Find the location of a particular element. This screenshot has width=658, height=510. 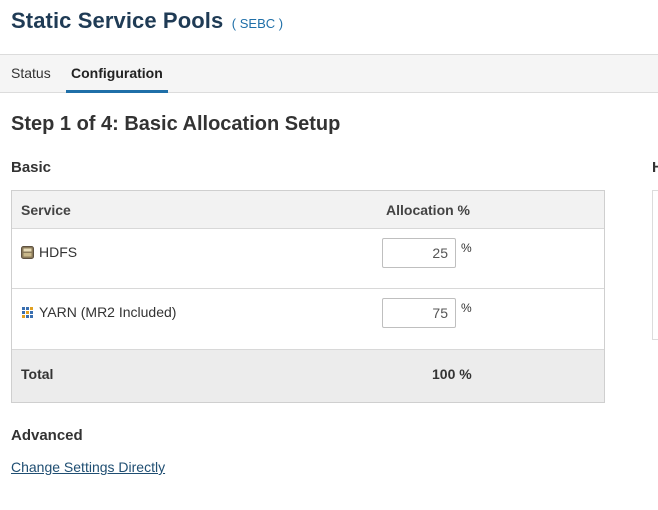

column-header-allocation: Allocation % is located at coordinates (428, 210).